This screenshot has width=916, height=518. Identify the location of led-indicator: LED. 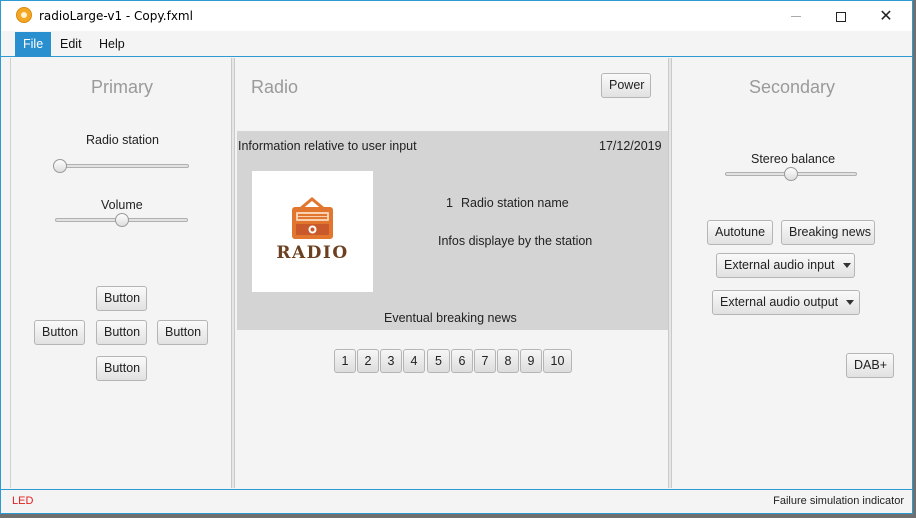
(23, 501).